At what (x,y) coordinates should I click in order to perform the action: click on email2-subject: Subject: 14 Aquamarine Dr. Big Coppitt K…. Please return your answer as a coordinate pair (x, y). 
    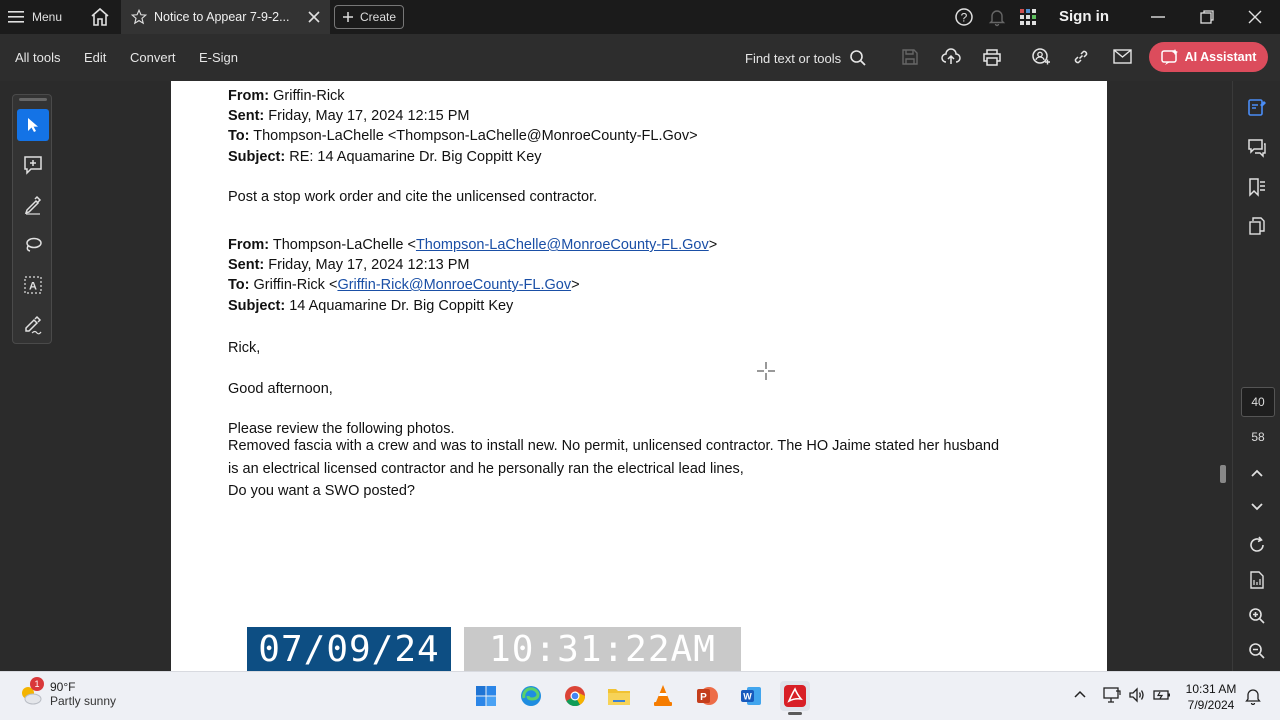
    Looking at the image, I should click on (371, 306).